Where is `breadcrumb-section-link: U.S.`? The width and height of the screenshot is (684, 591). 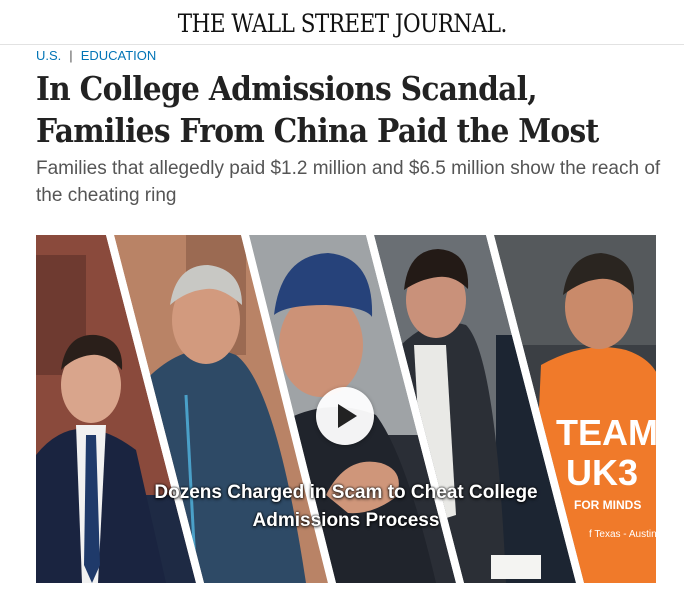 breadcrumb-section-link: U.S. is located at coordinates (48, 55).